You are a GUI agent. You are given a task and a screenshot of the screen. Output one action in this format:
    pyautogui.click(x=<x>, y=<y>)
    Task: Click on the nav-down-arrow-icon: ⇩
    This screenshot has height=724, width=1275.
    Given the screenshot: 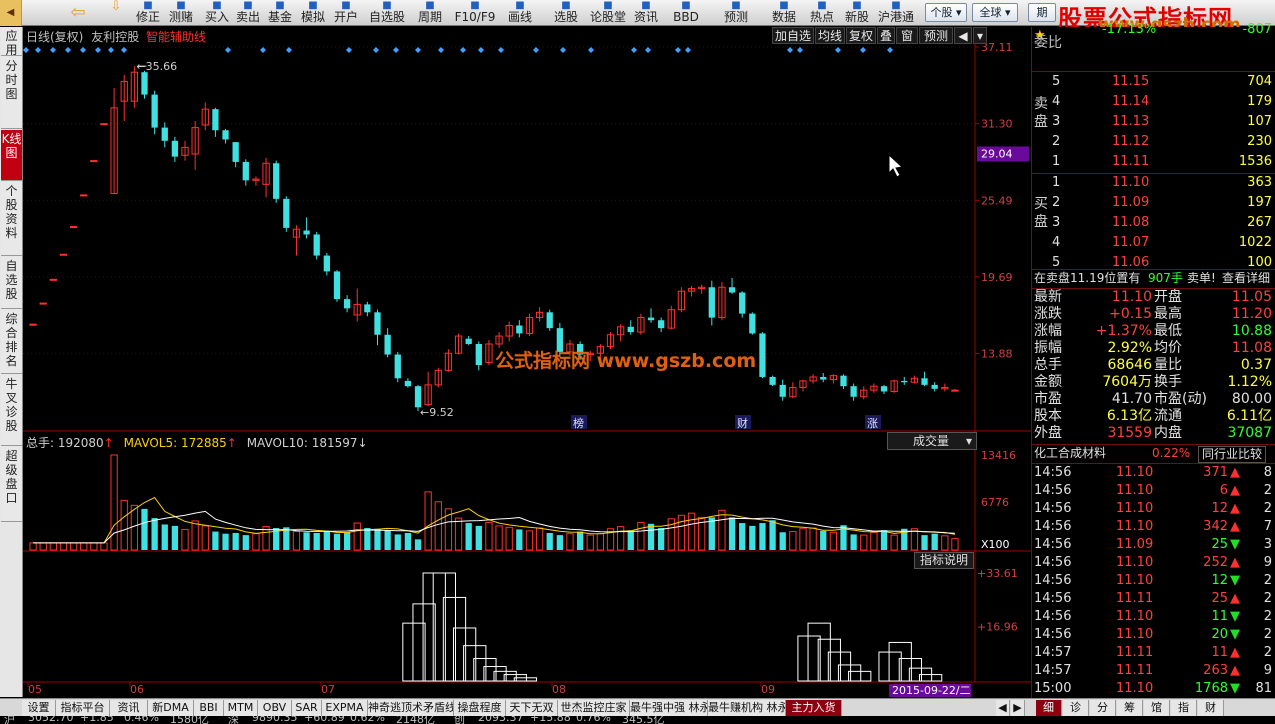 What is the action you would take?
    pyautogui.click(x=116, y=13)
    